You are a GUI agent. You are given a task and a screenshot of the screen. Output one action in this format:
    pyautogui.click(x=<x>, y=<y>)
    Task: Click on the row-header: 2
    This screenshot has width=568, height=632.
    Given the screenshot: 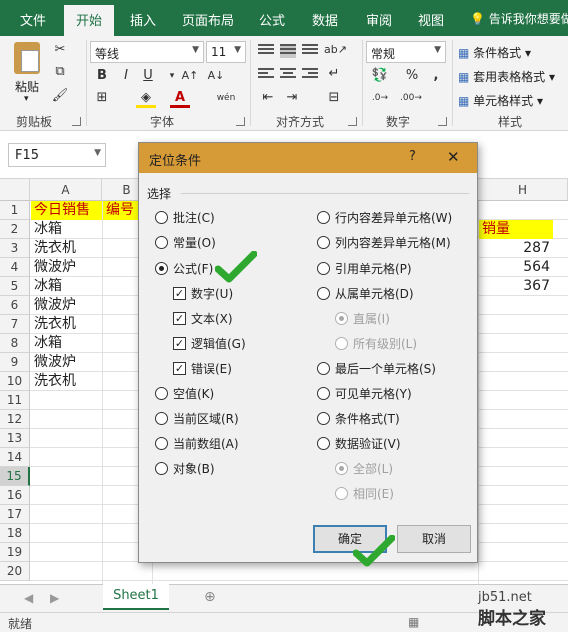 What is the action you would take?
    pyautogui.click(x=15, y=229)
    